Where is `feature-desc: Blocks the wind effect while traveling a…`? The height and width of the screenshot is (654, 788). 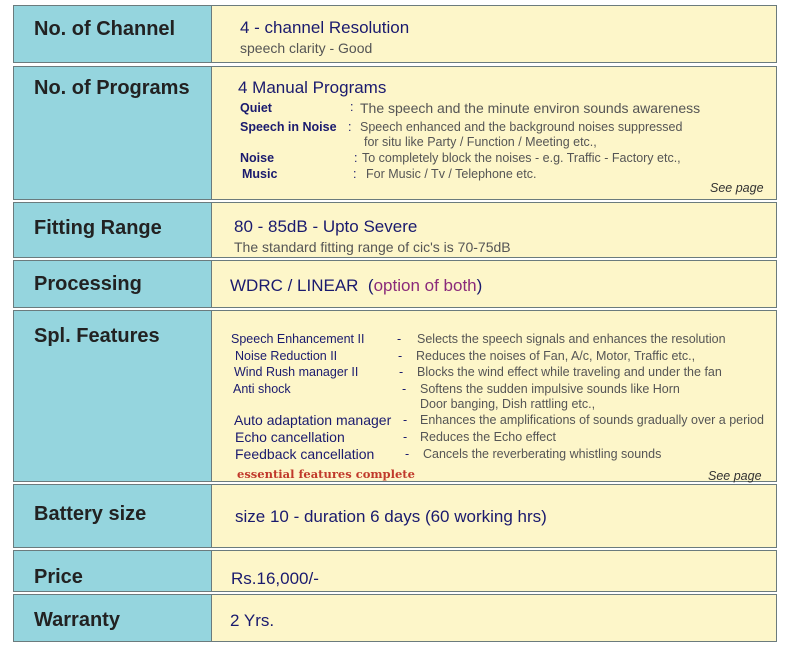
feature-desc: Blocks the wind effect while traveling a… is located at coordinates (569, 372).